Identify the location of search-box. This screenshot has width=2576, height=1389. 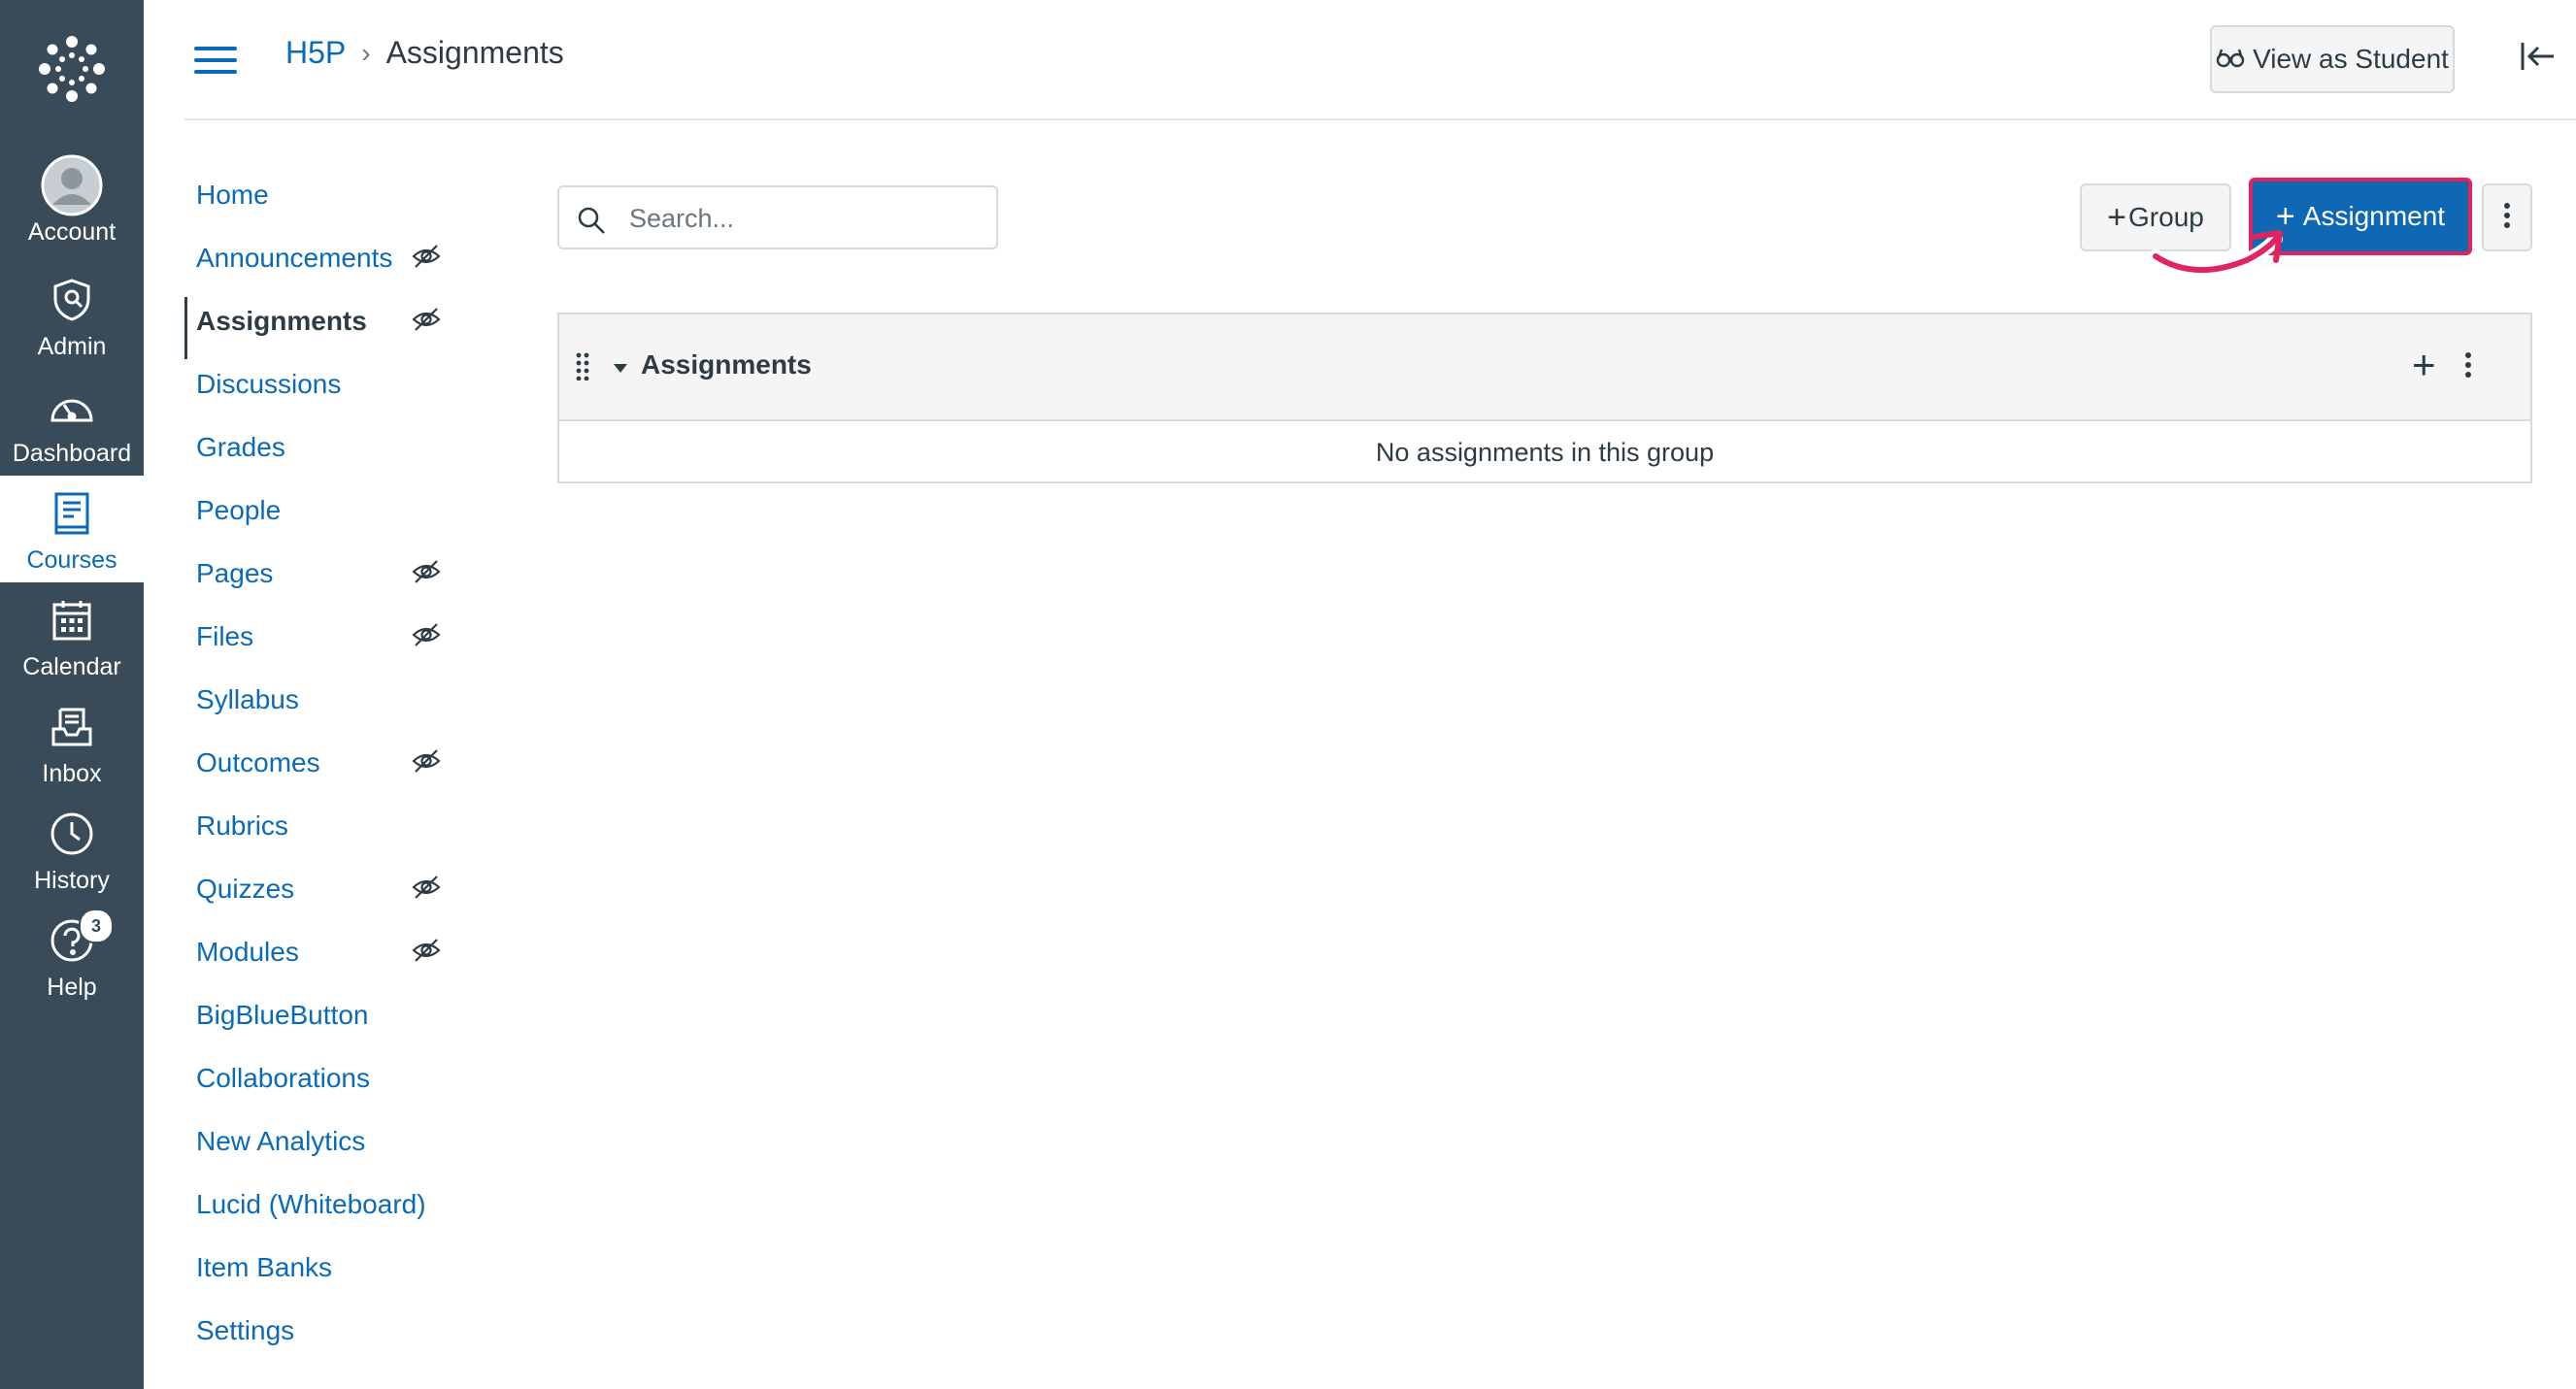
(778, 217).